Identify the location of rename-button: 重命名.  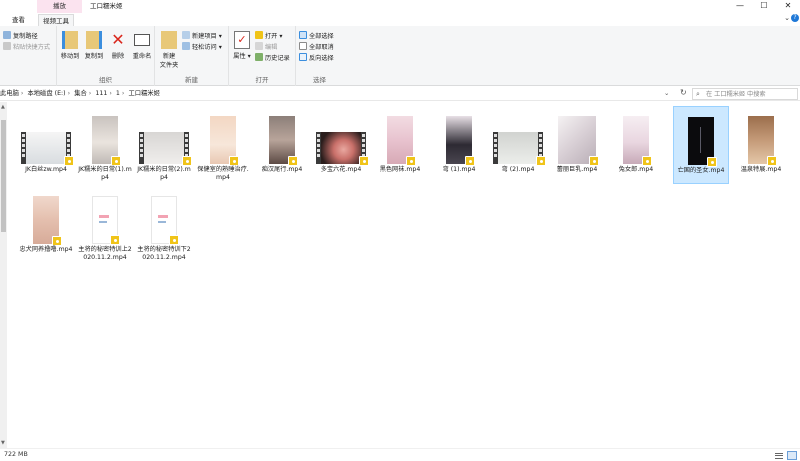
(142, 45).